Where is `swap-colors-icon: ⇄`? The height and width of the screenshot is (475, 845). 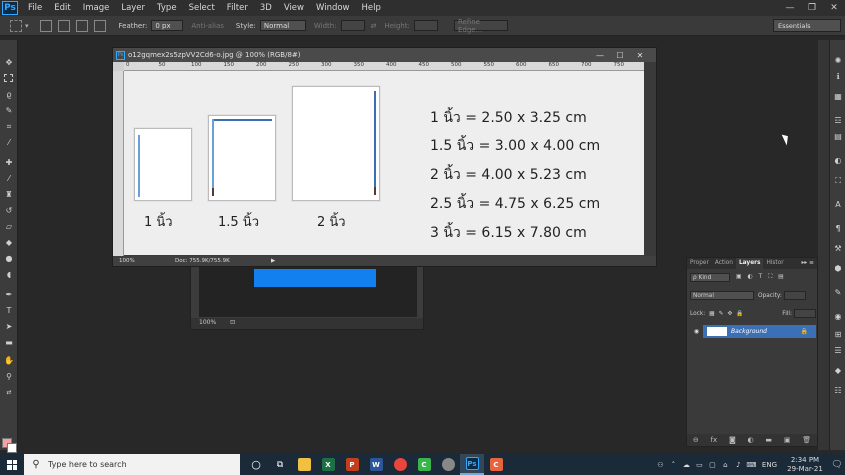 swap-colors-icon: ⇄ is located at coordinates (9, 393).